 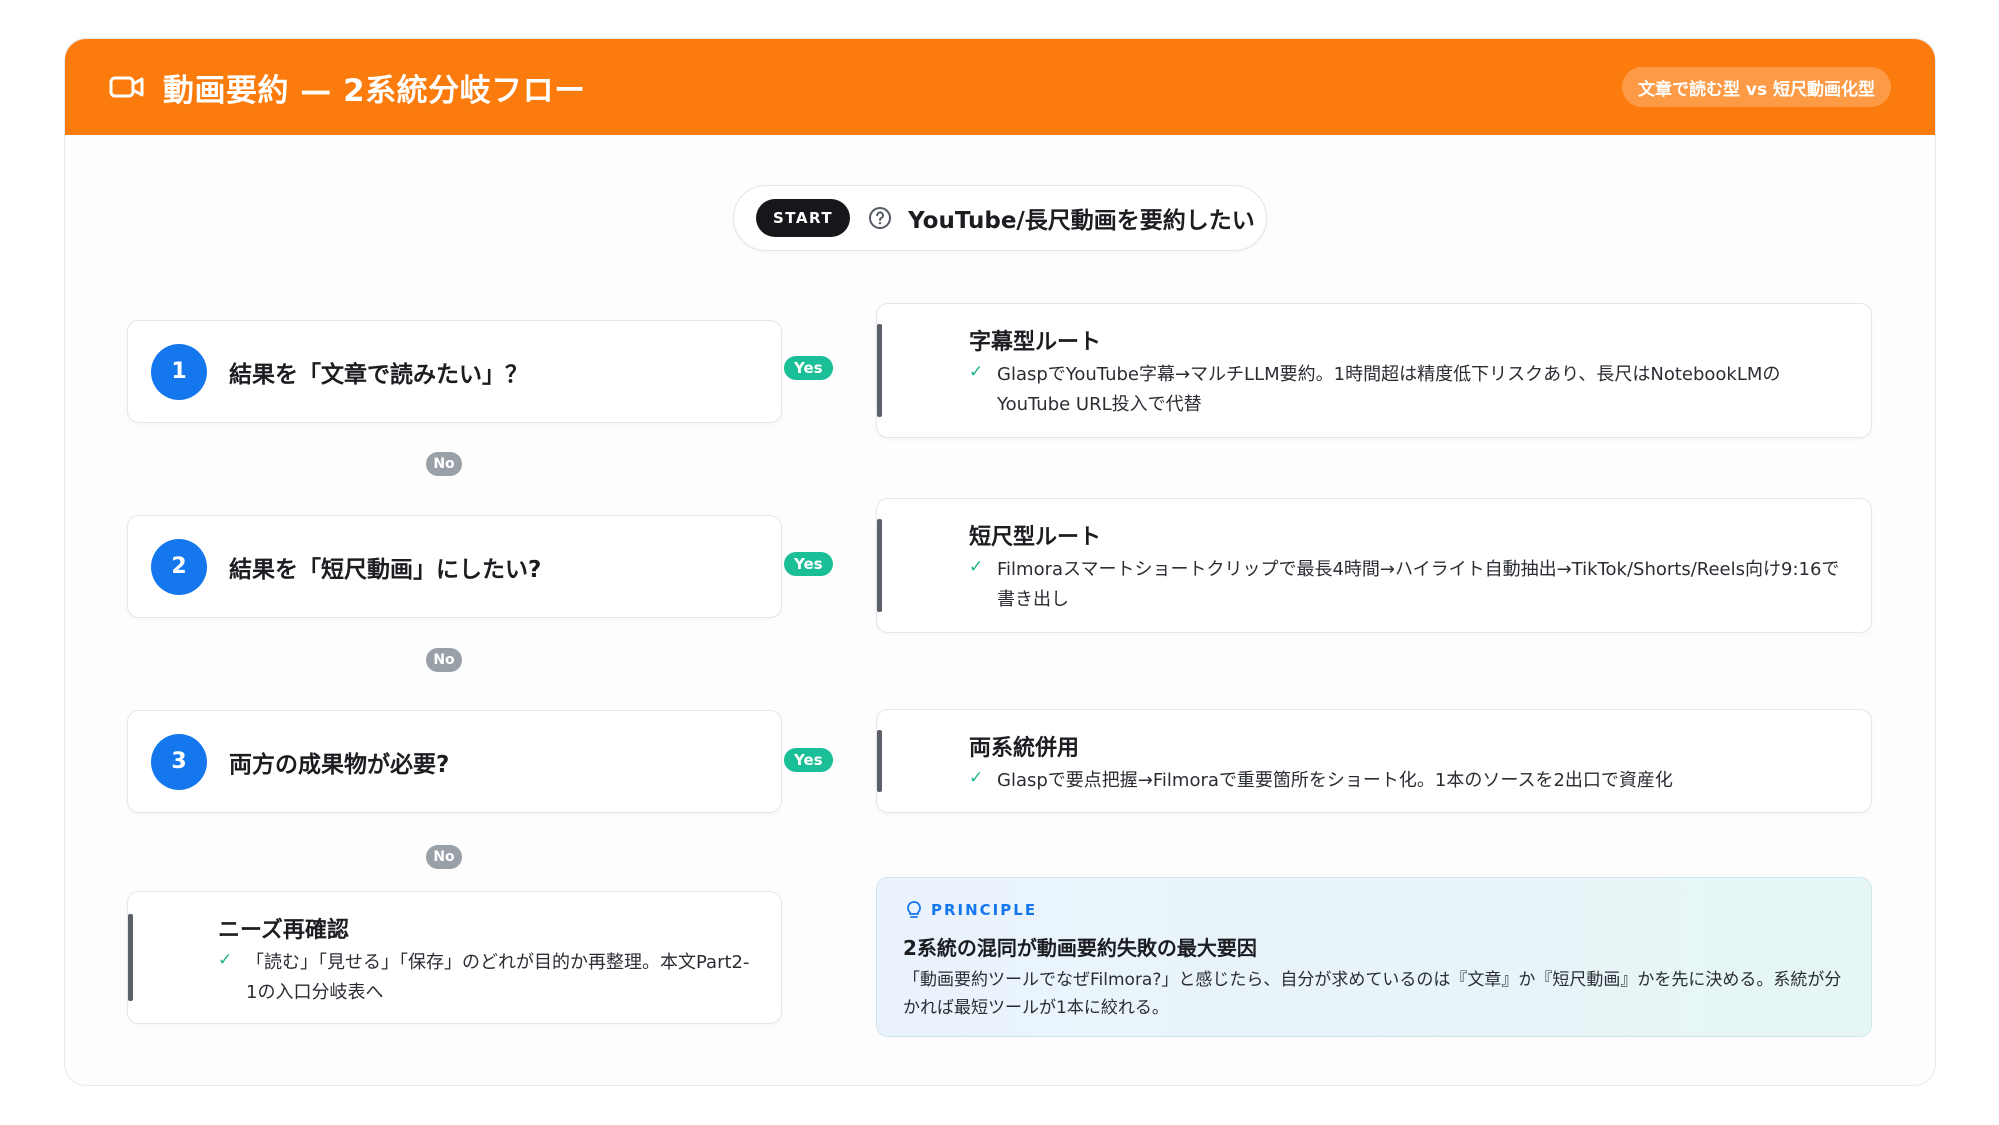 I want to click on start-question: YouTube/長尺動画を要約したい, so click(x=1081, y=221).